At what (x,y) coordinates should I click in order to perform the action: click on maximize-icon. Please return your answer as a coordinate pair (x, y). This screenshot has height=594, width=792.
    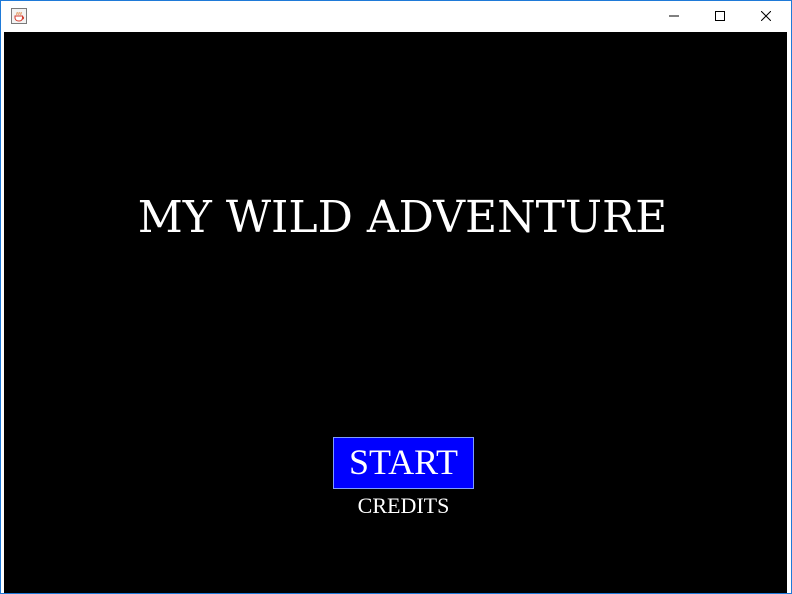
    Looking at the image, I should click on (720, 17).